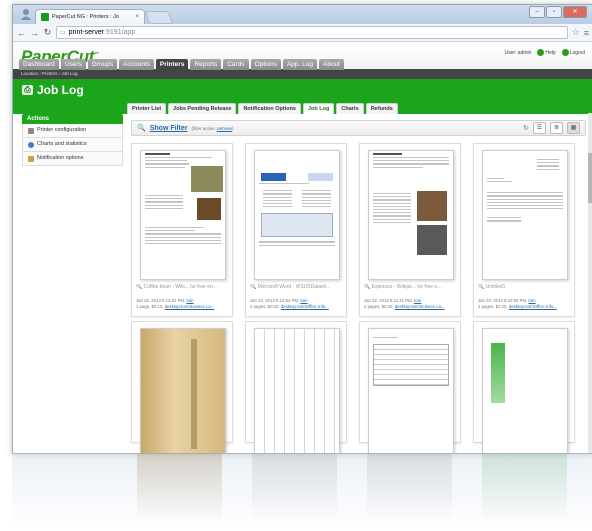  Describe the element at coordinates (34, 33) in the screenshot. I see `forward-arrow-icon: →` at that location.